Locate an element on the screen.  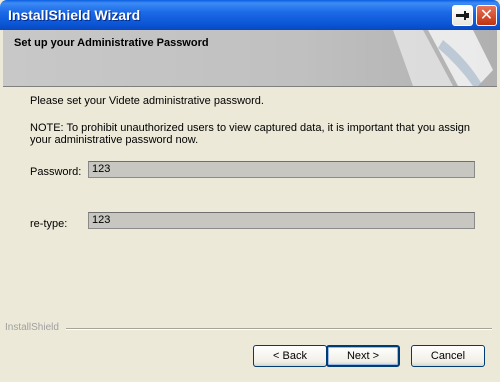
close-icon: ✕ is located at coordinates (486, 14).